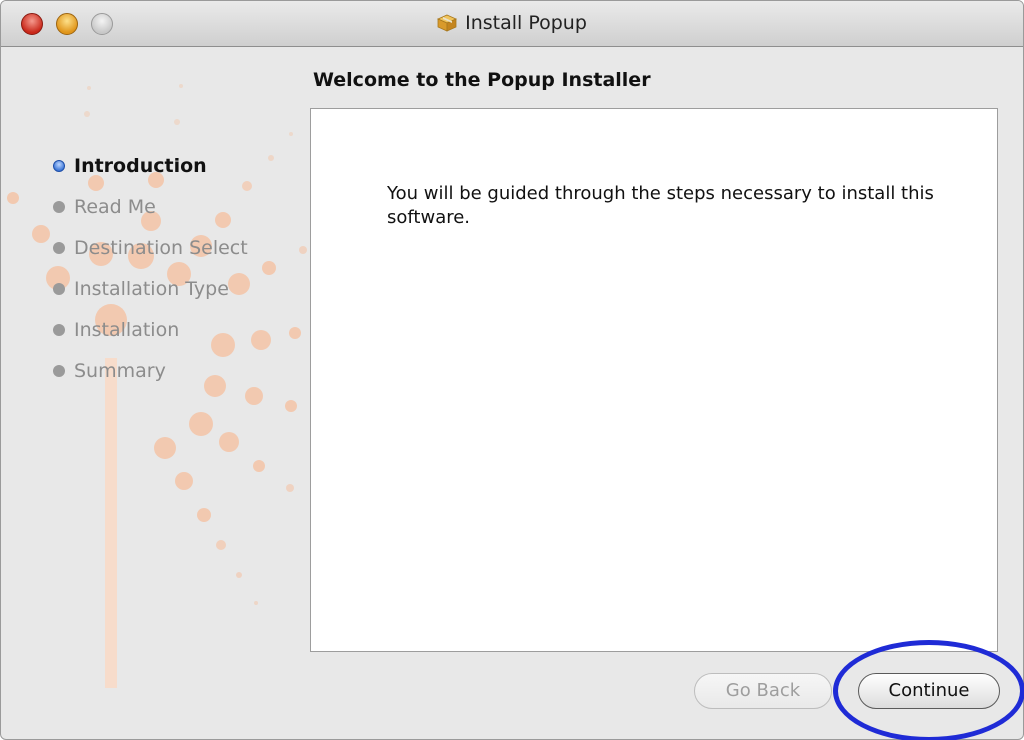 This screenshot has height=740, width=1024. What do you see at coordinates (161, 247) in the screenshot?
I see `step-label: Destination Select` at bounding box center [161, 247].